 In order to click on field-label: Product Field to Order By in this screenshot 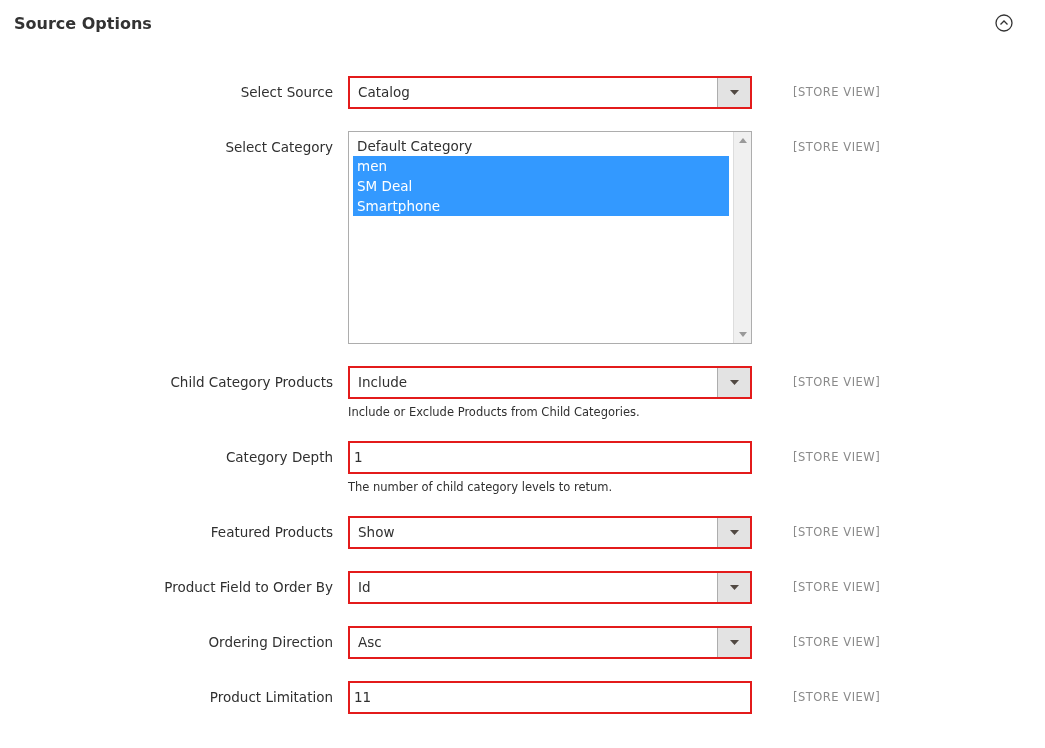, I will do `click(248, 587)`.